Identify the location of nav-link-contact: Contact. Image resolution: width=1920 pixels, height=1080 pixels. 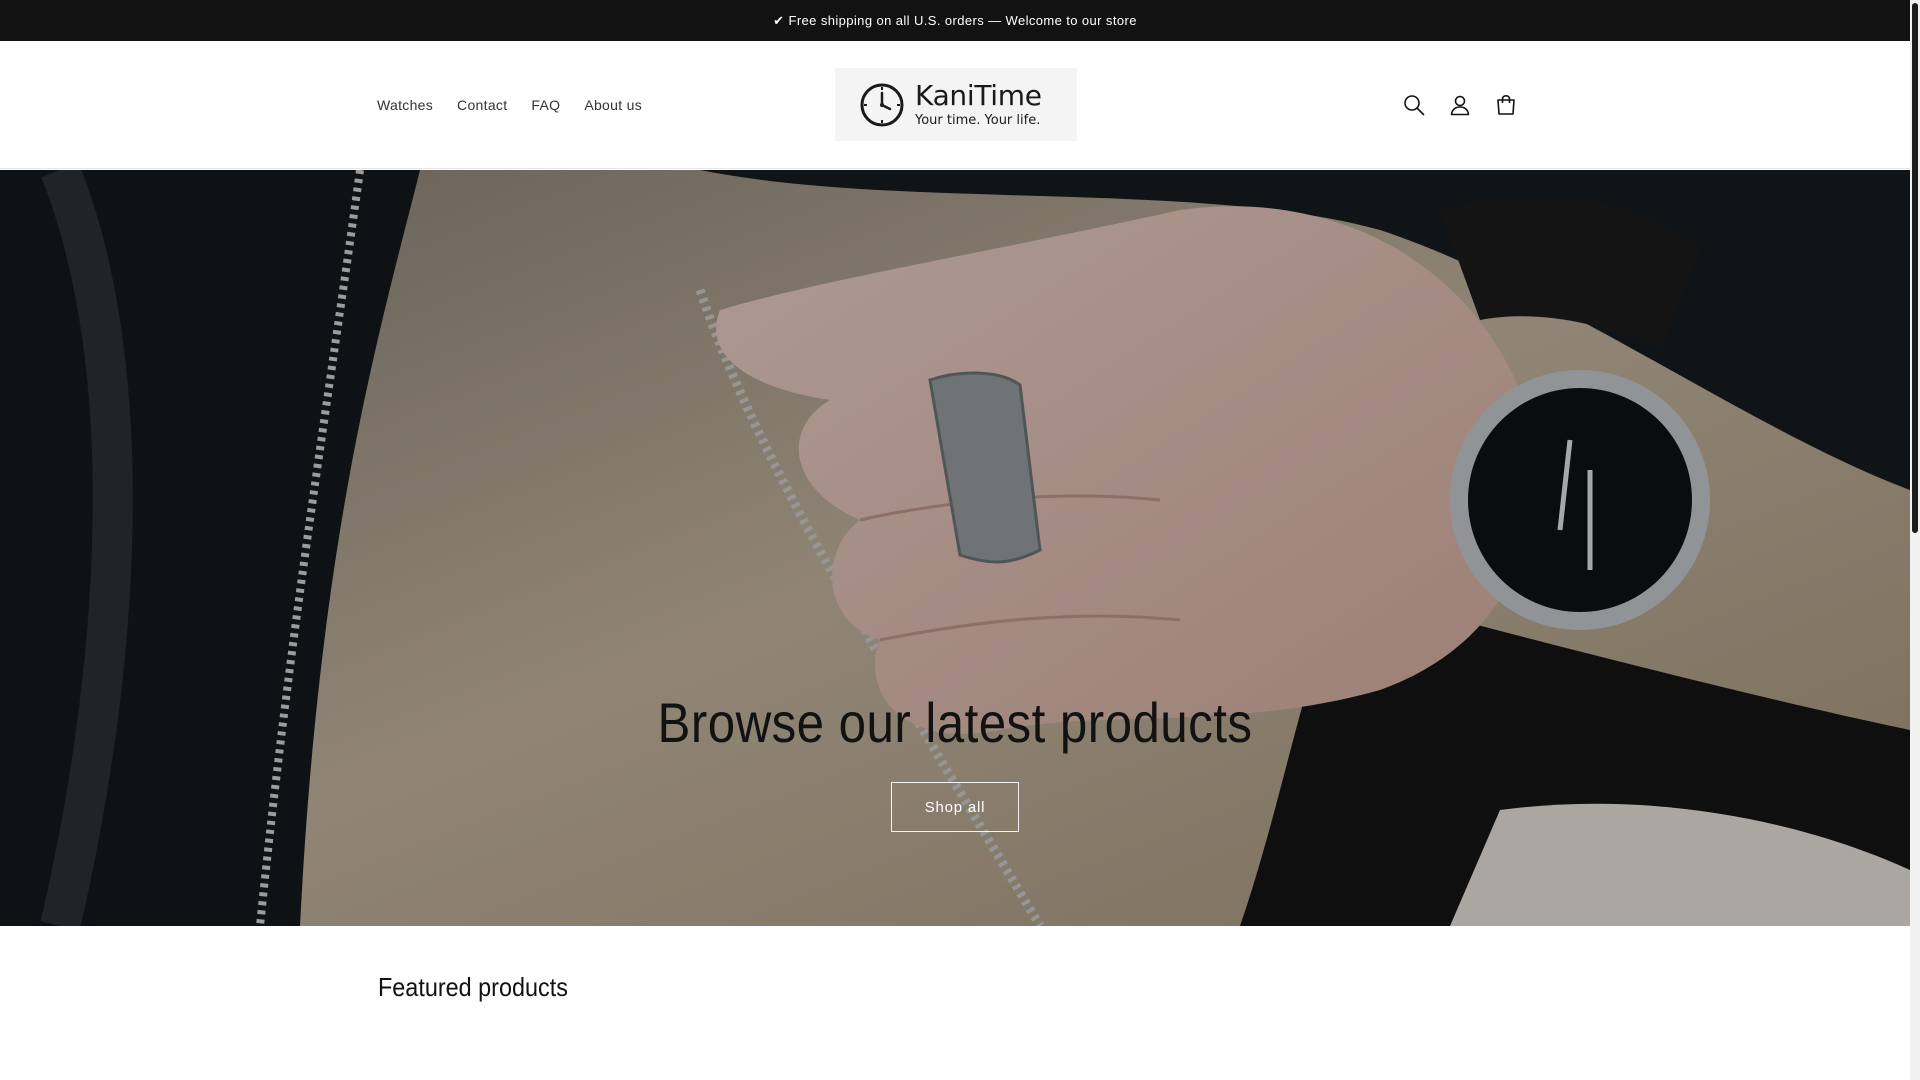
(482, 105).